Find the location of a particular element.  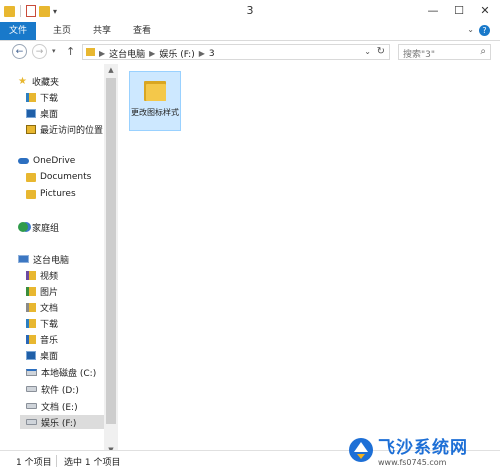

watermark-url: www.fs0745.com is located at coordinates (412, 462).